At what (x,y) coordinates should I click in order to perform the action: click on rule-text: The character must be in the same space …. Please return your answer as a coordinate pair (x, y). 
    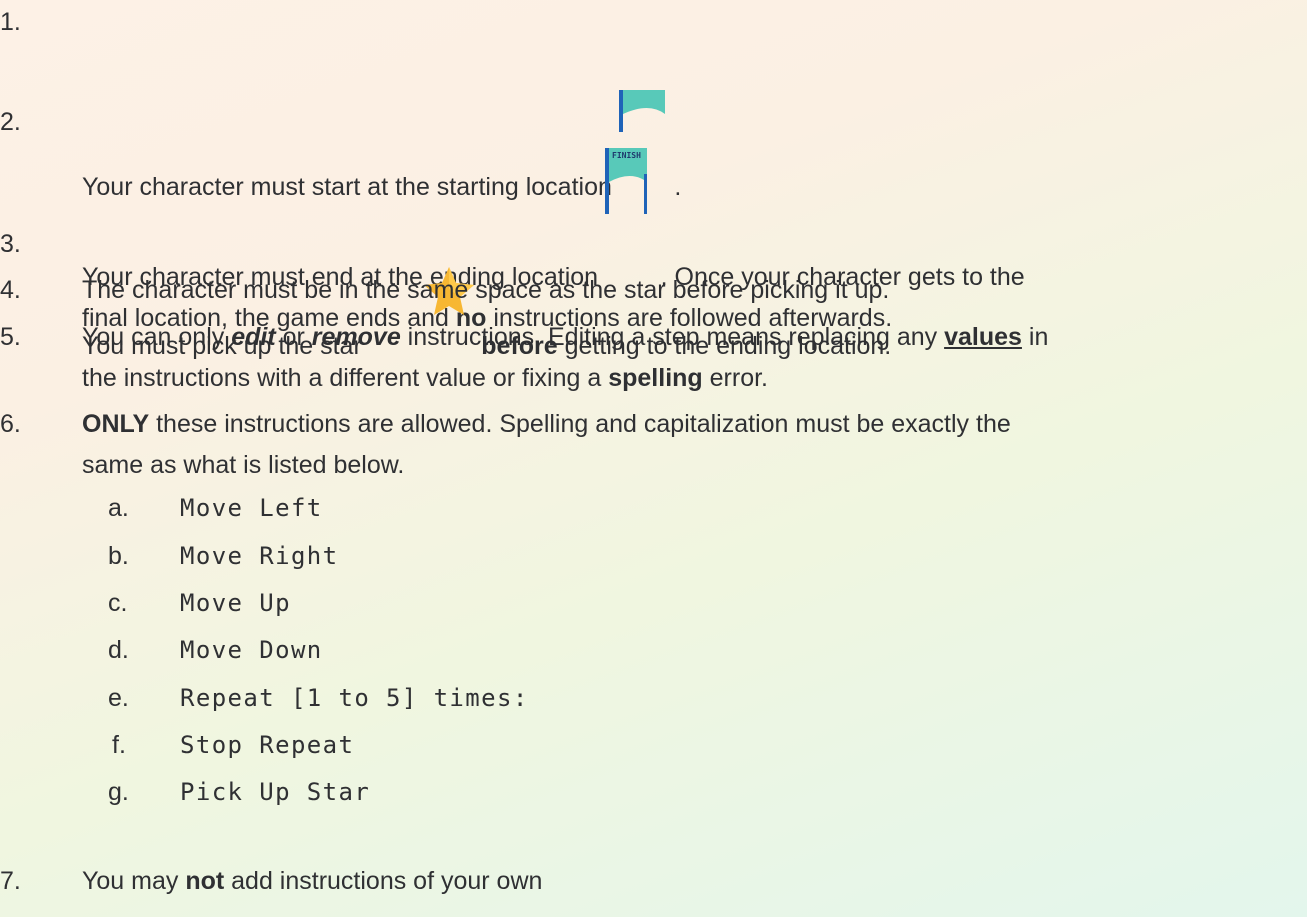
    Looking at the image, I should click on (486, 290).